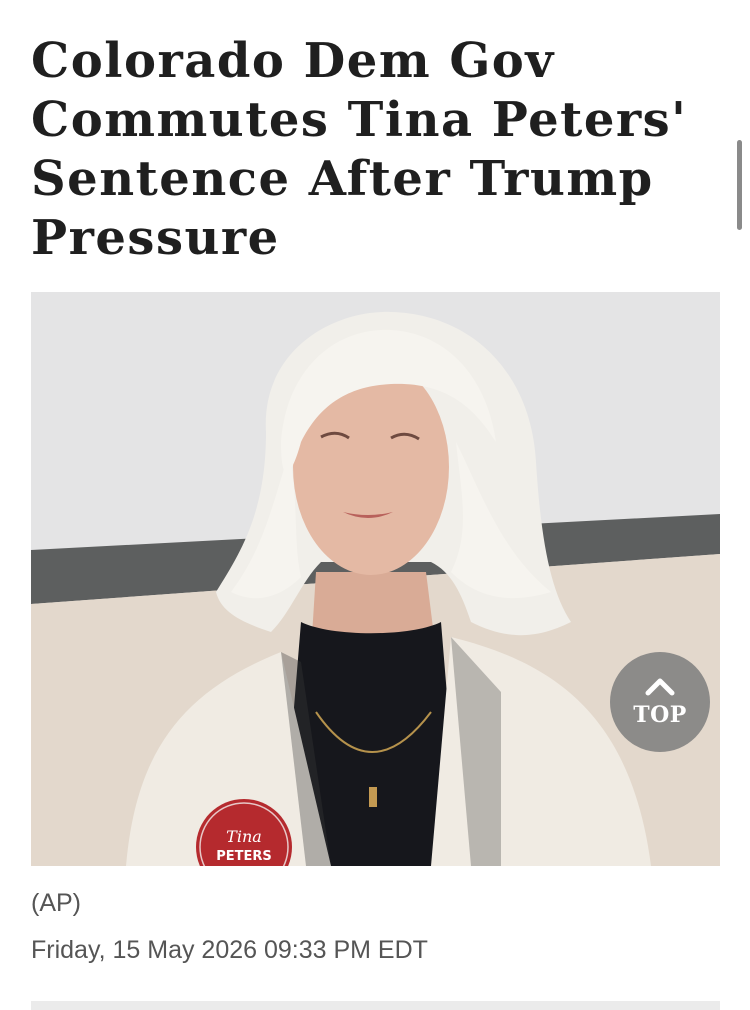 The image size is (750, 1010). Describe the element at coordinates (244, 856) in the screenshot. I see `badge-text-line2: PETERS` at that location.